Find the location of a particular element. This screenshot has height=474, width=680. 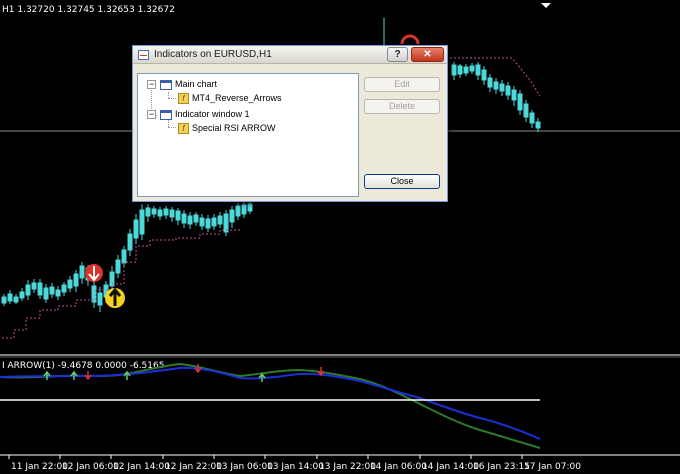

indicators-window-icon is located at coordinates (143, 55).